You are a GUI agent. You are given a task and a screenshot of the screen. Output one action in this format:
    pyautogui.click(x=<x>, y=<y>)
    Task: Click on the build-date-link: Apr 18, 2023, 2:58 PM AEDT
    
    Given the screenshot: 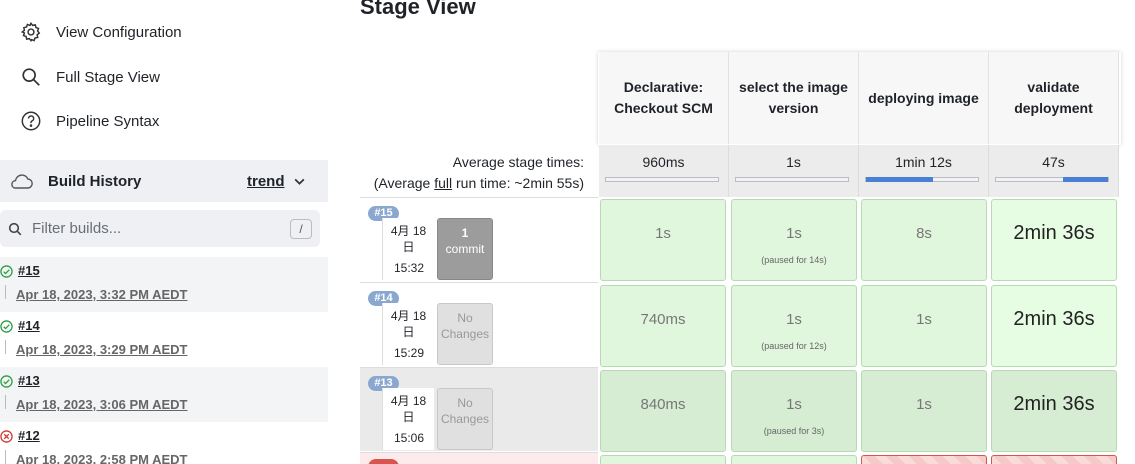 What is the action you would take?
    pyautogui.click(x=101, y=458)
    